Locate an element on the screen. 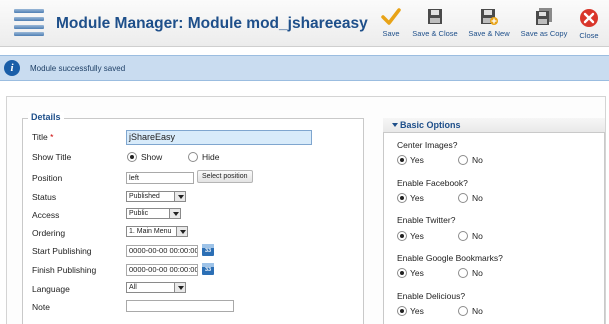 The width and height of the screenshot is (609, 324). start-publishing-input: 0000-00-00 00:00:00 is located at coordinates (162, 251).